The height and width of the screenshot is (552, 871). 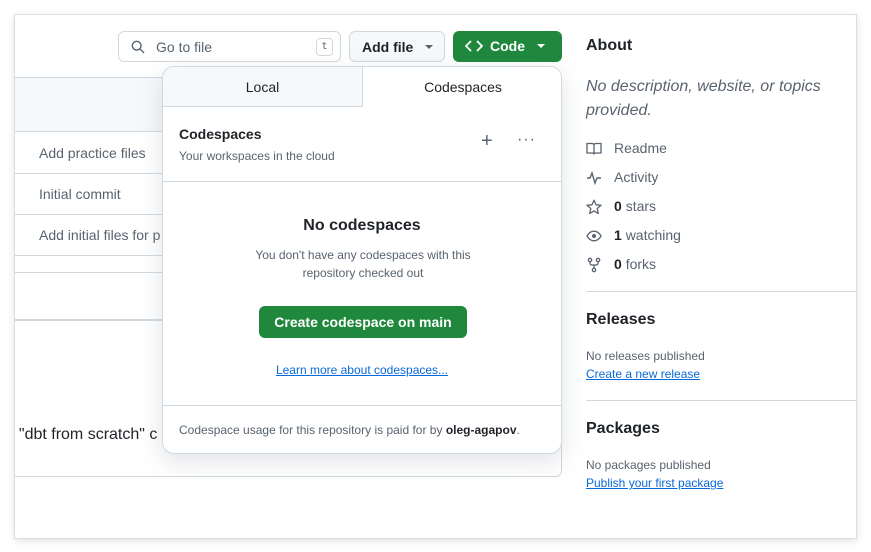 What do you see at coordinates (363, 322) in the screenshot?
I see `create-codespace-button: Create codespace on main` at bounding box center [363, 322].